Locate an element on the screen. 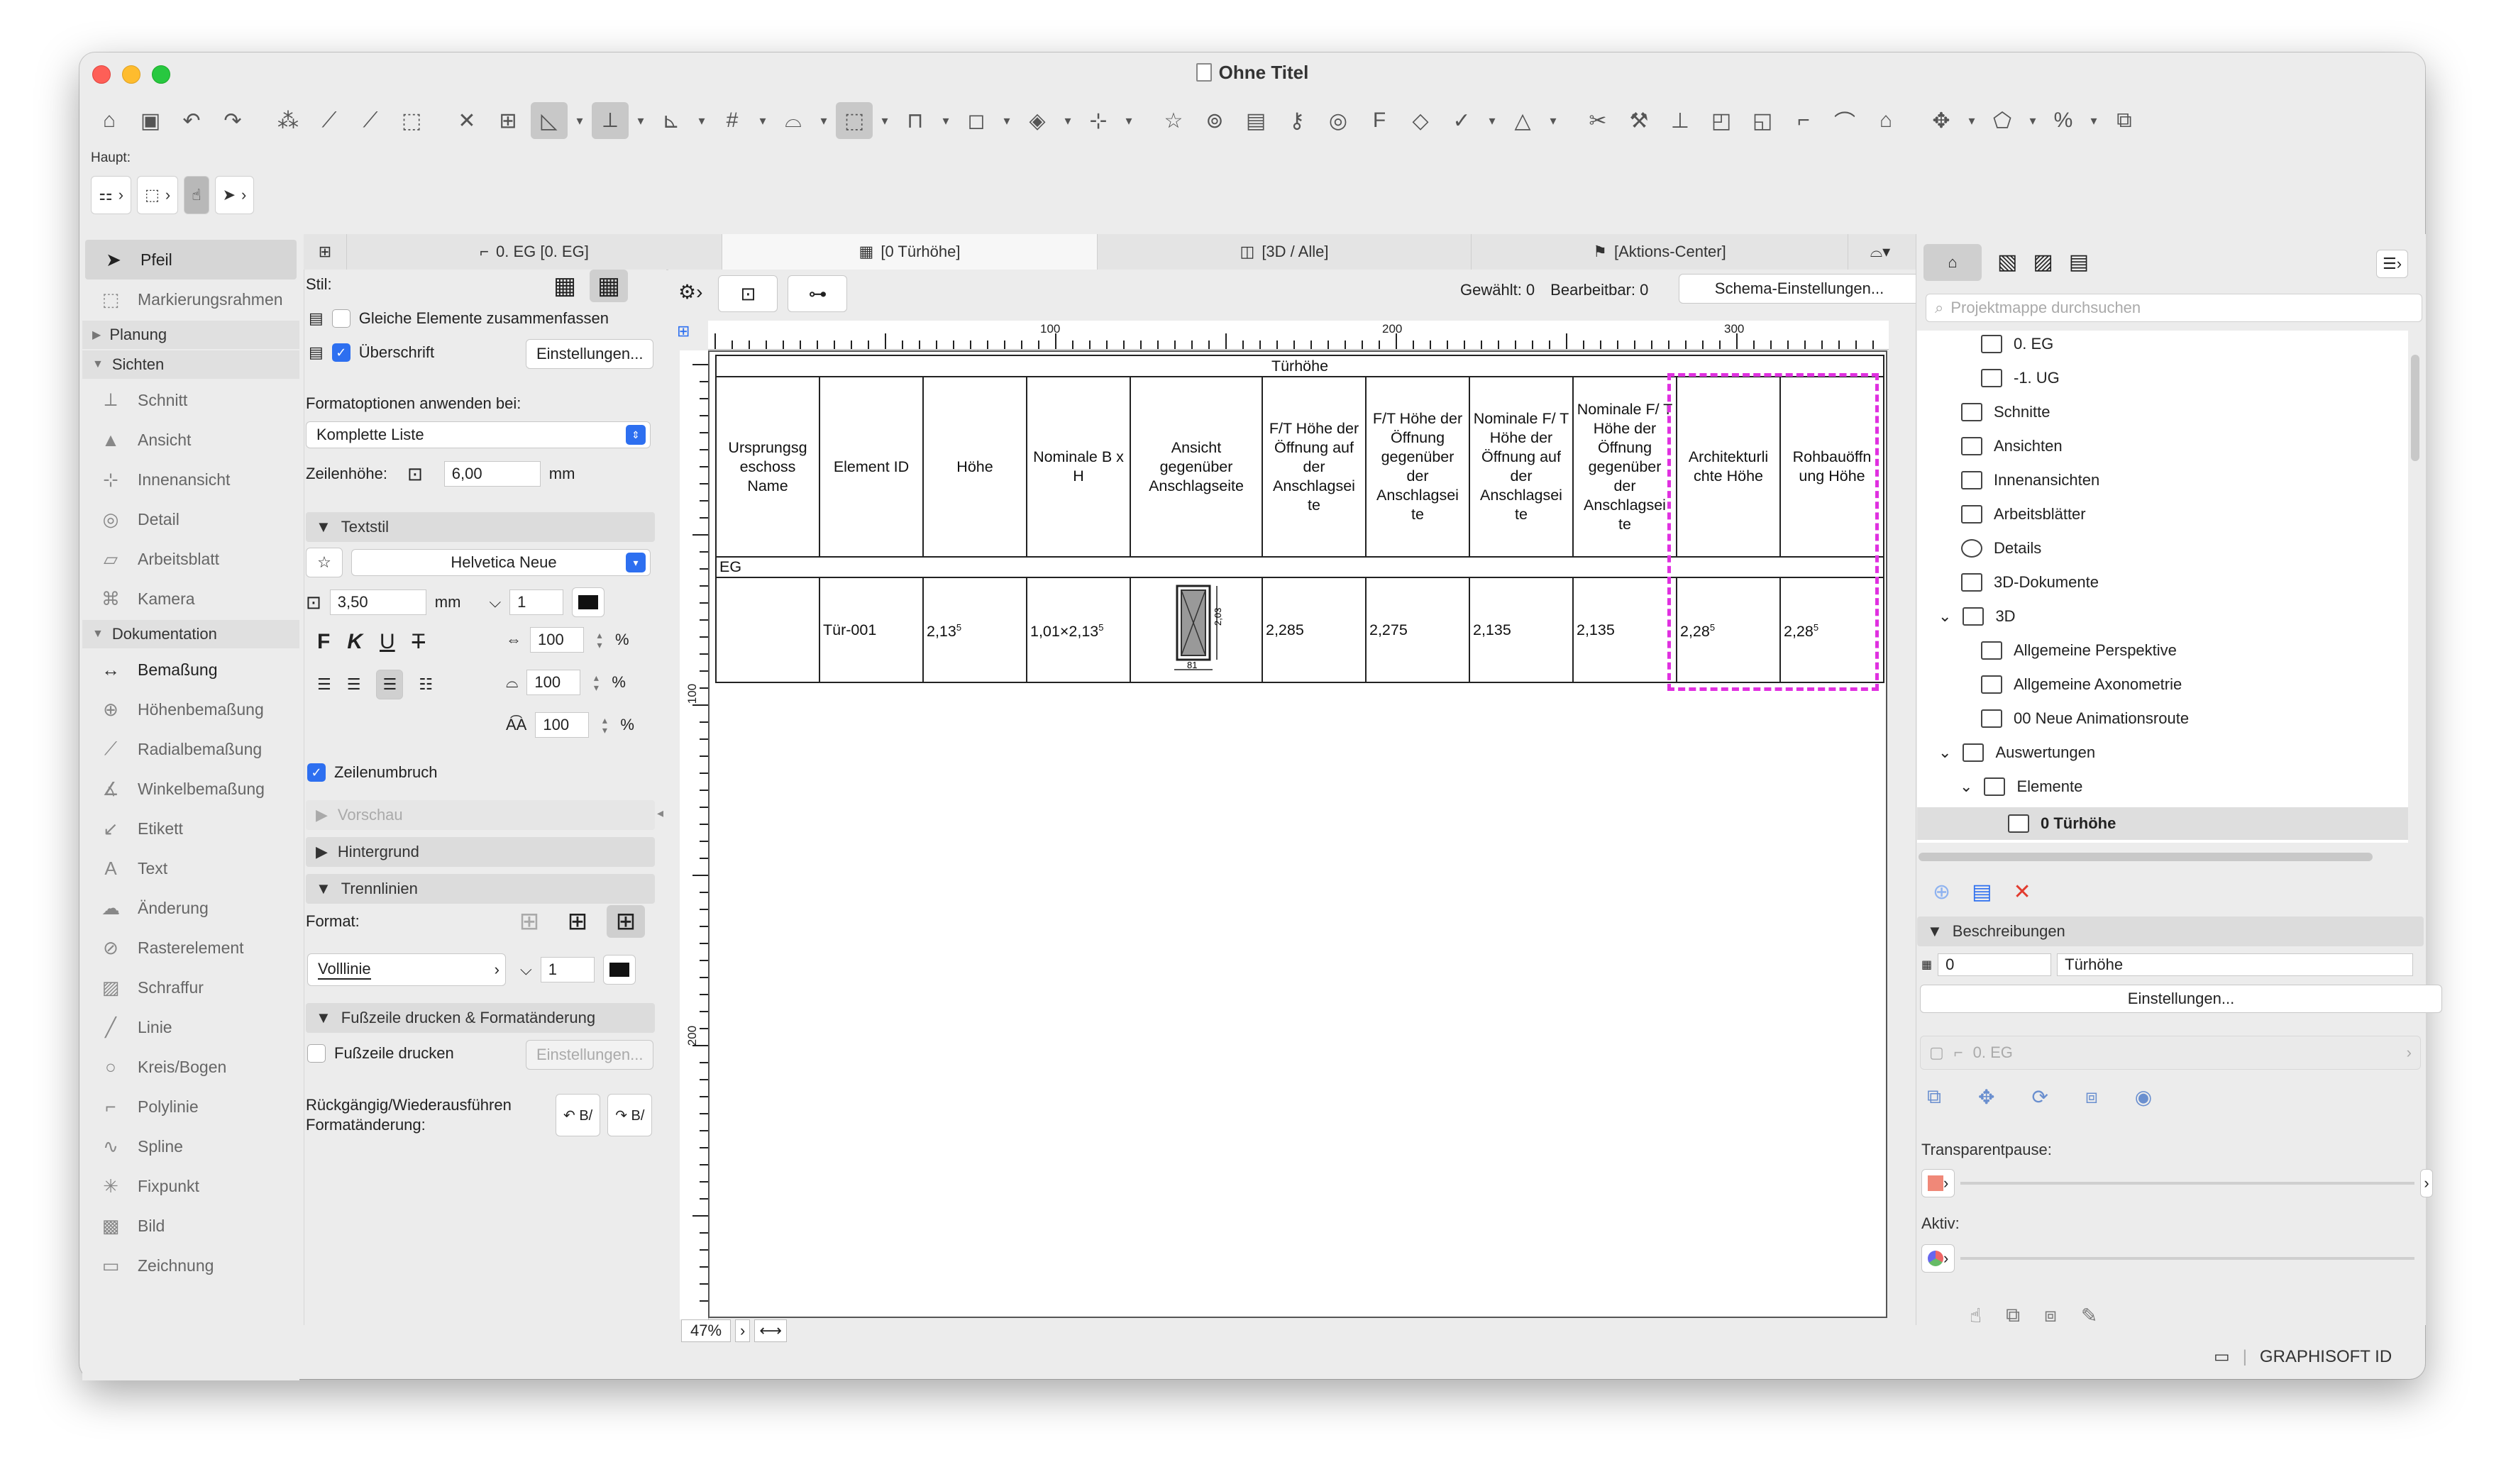 The image size is (2506, 1484). layer-icon: ◻ is located at coordinates (976, 121).